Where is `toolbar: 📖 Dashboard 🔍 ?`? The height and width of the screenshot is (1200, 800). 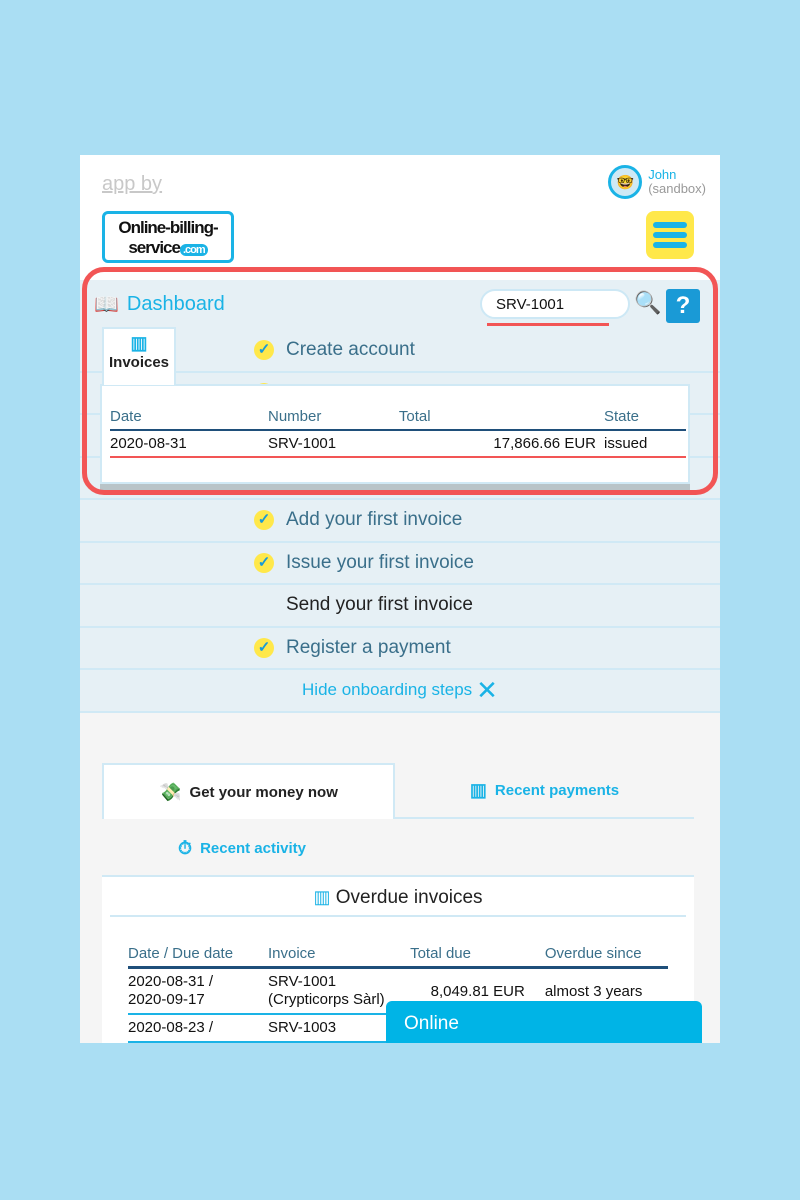 toolbar: 📖 Dashboard 🔍 ? is located at coordinates (400, 305).